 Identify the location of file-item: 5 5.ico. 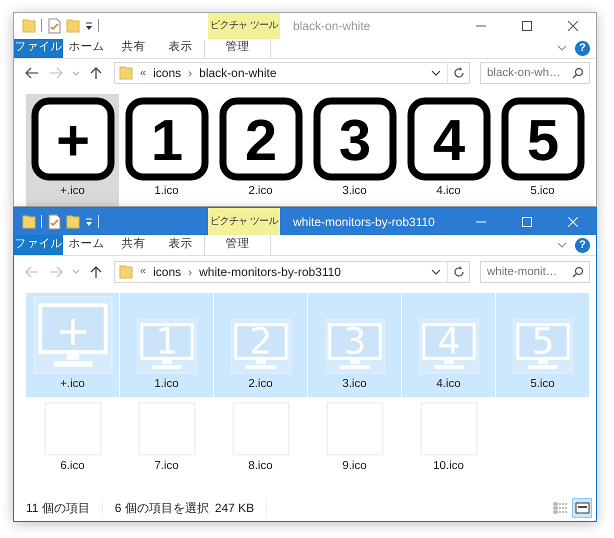
(542, 150).